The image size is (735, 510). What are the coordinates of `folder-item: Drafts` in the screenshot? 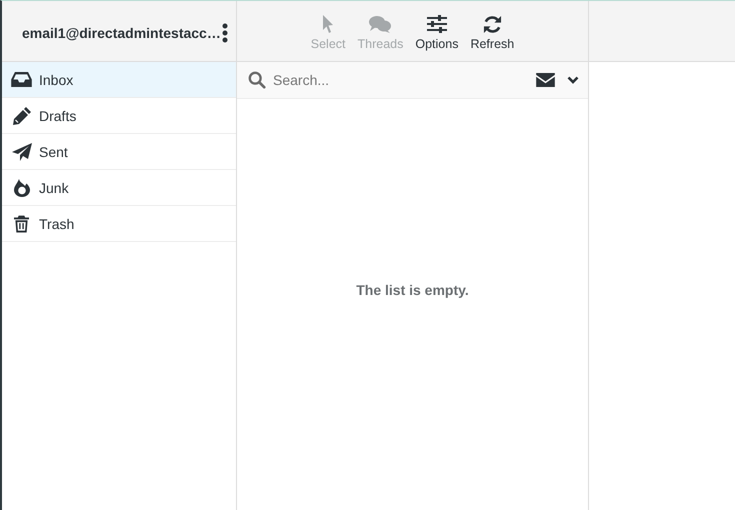 It's located at (119, 116).